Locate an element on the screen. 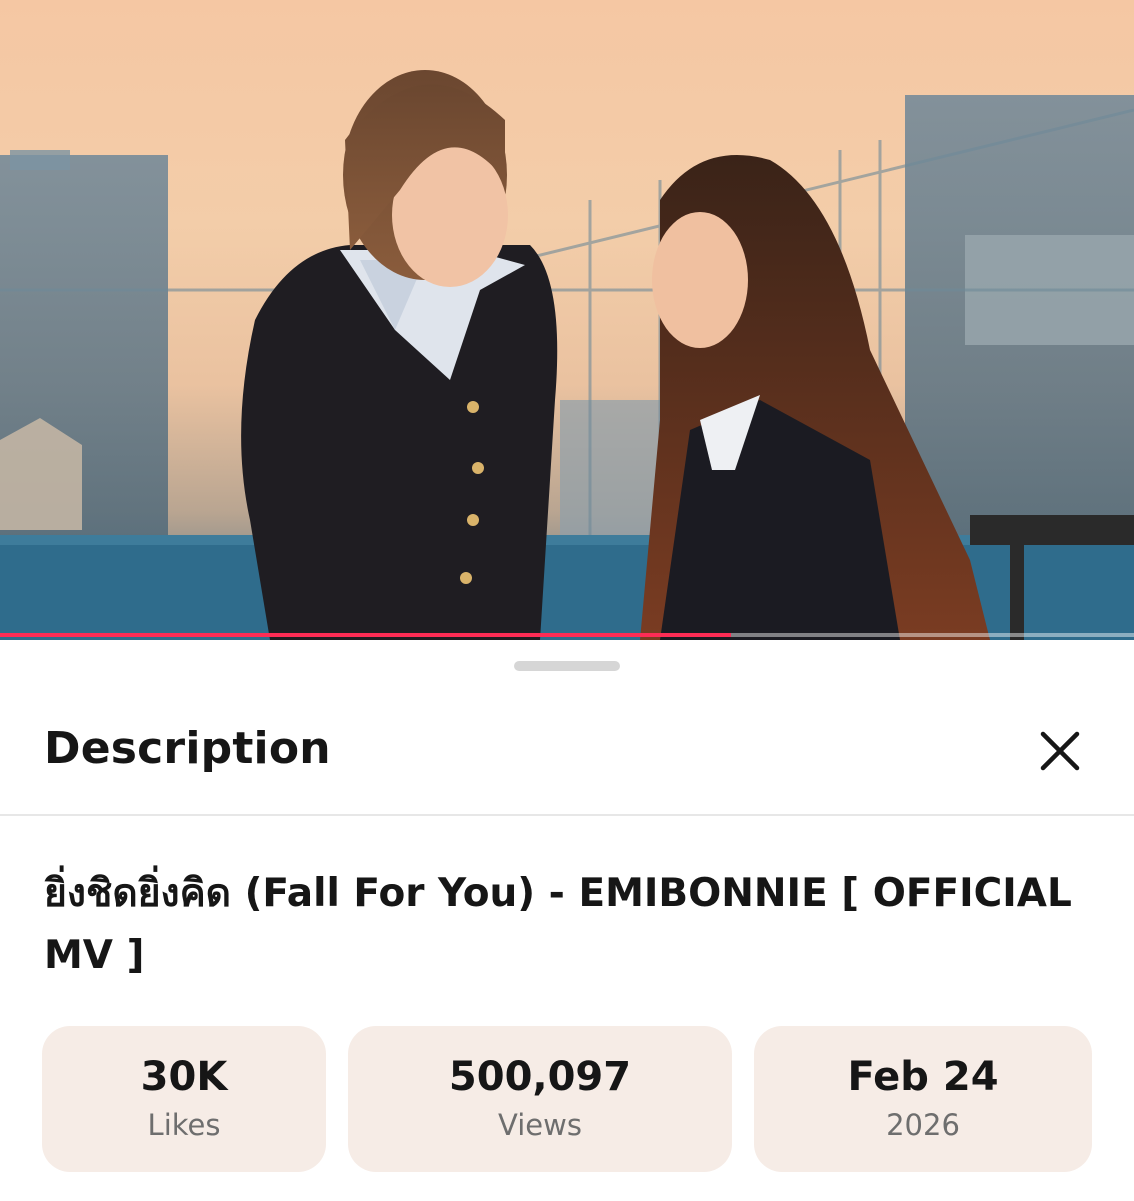 This screenshot has height=1201, width=1134. video-progress-fill is located at coordinates (366, 635).